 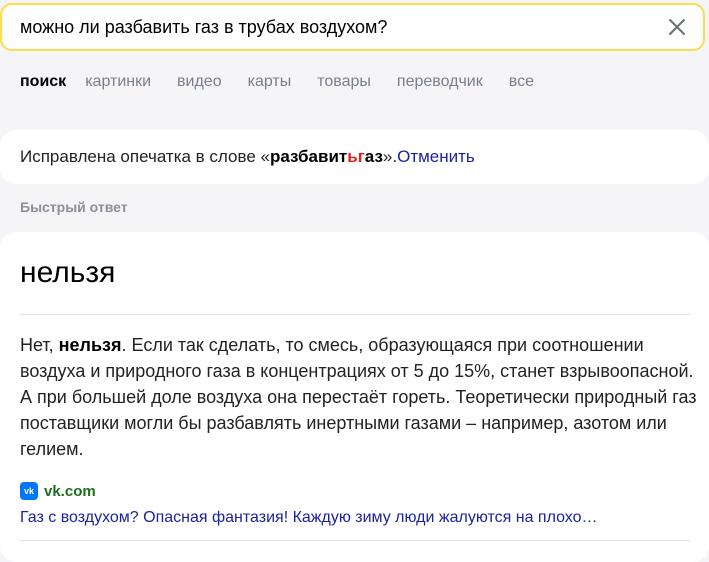 I want to click on cancel-correction-link: Отменить, so click(x=436, y=157).